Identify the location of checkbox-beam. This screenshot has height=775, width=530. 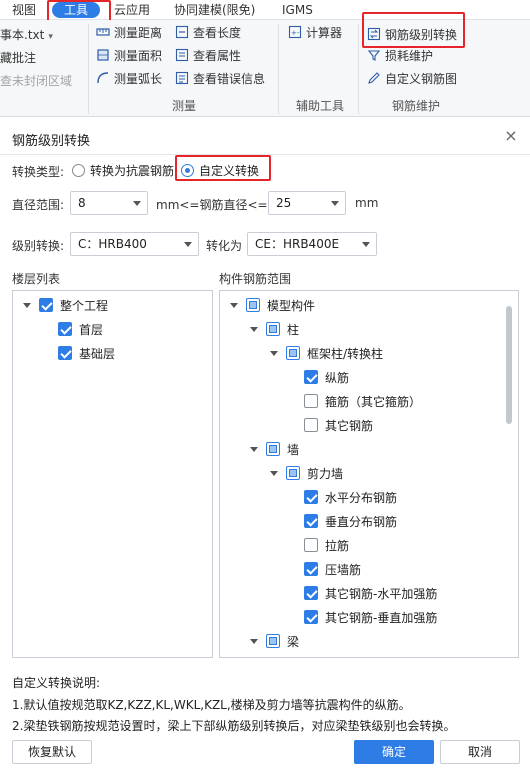
(273, 641).